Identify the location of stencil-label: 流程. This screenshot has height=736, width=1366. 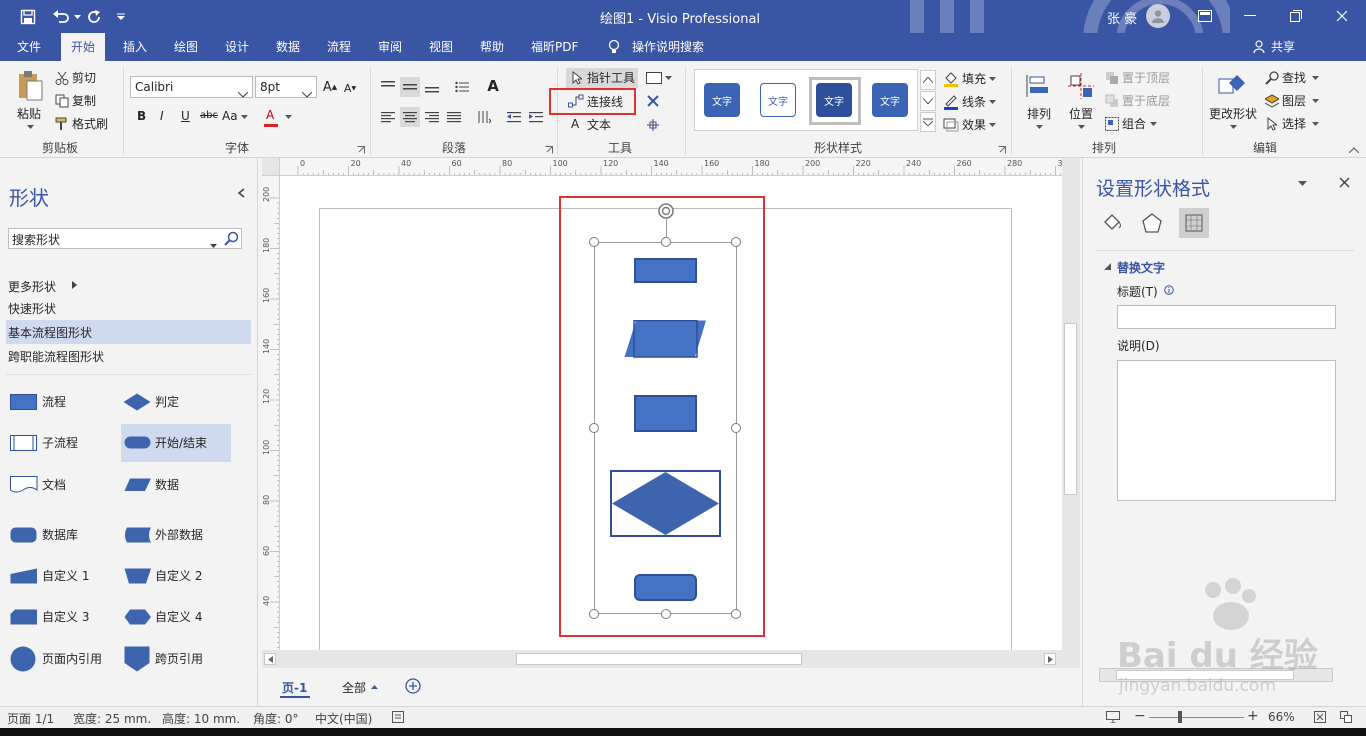
(54, 402).